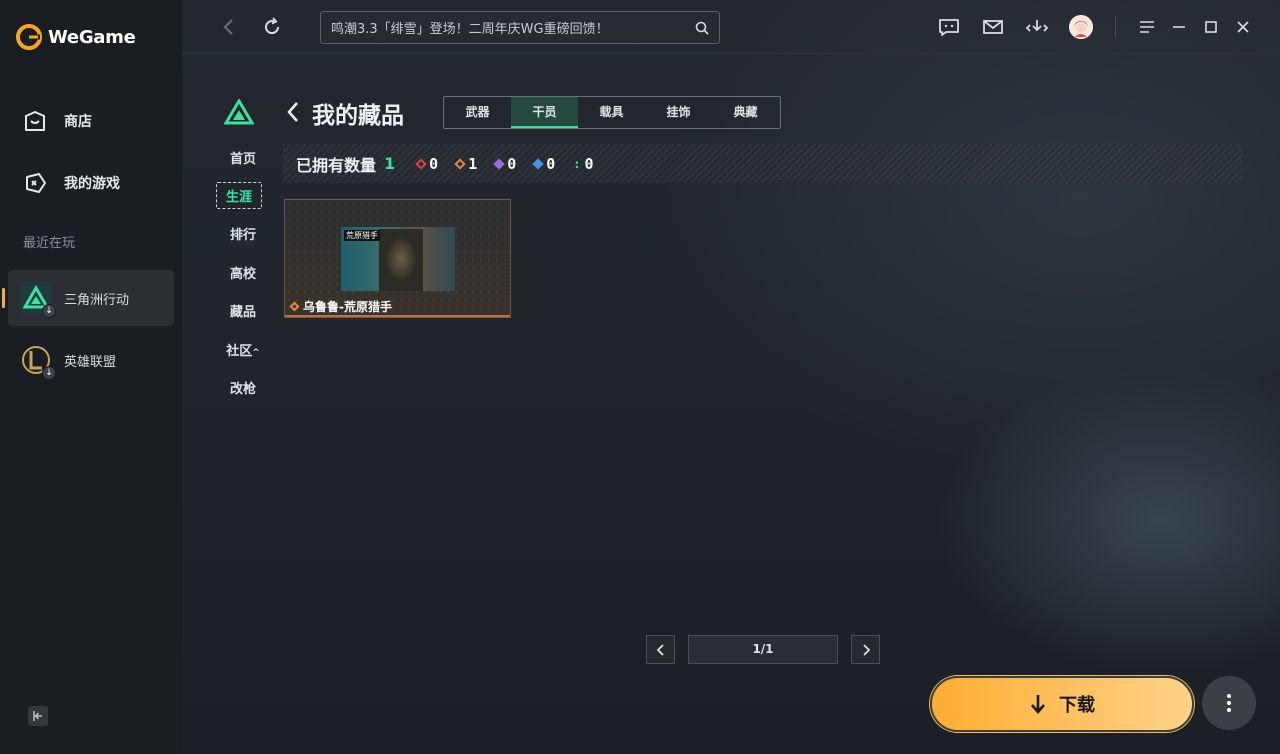 Image resolution: width=1280 pixels, height=754 pixels. I want to click on operator-figure, so click(401, 260).